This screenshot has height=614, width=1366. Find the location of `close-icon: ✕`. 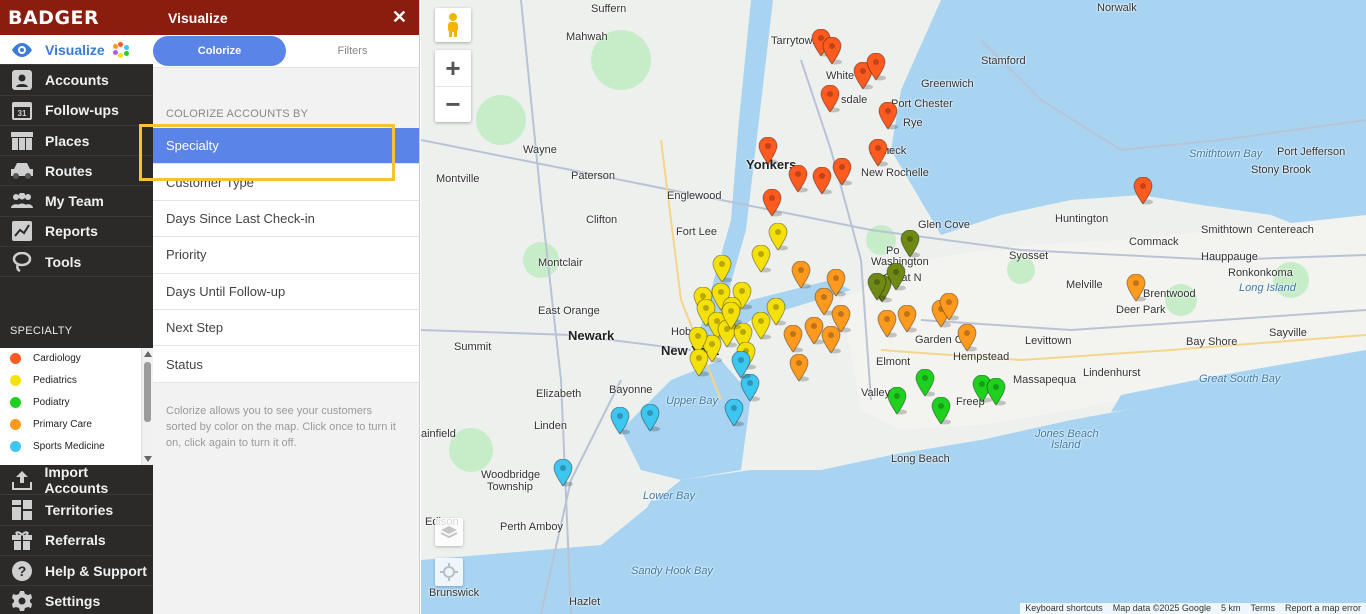

close-icon: ✕ is located at coordinates (399, 17).